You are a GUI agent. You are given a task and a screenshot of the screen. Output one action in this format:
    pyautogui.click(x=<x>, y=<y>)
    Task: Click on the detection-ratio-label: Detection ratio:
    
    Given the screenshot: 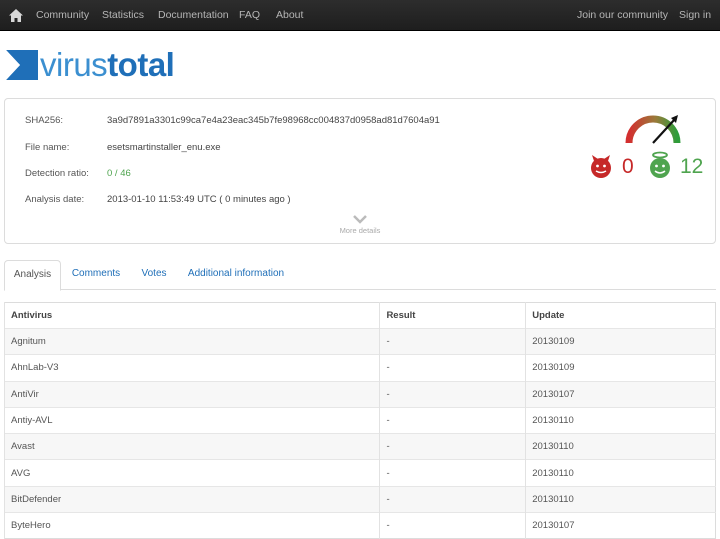 What is the action you would take?
    pyautogui.click(x=57, y=173)
    